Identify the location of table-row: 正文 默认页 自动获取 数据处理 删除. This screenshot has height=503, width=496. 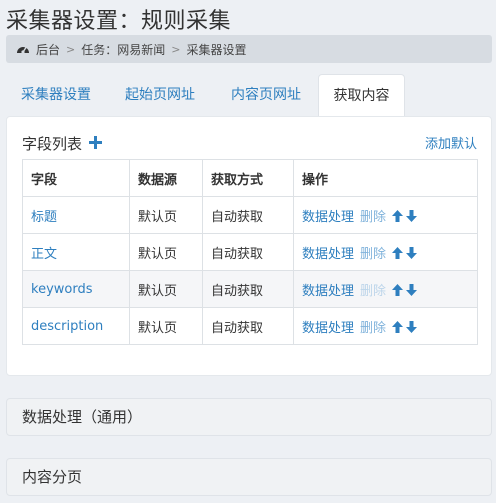
(250, 252).